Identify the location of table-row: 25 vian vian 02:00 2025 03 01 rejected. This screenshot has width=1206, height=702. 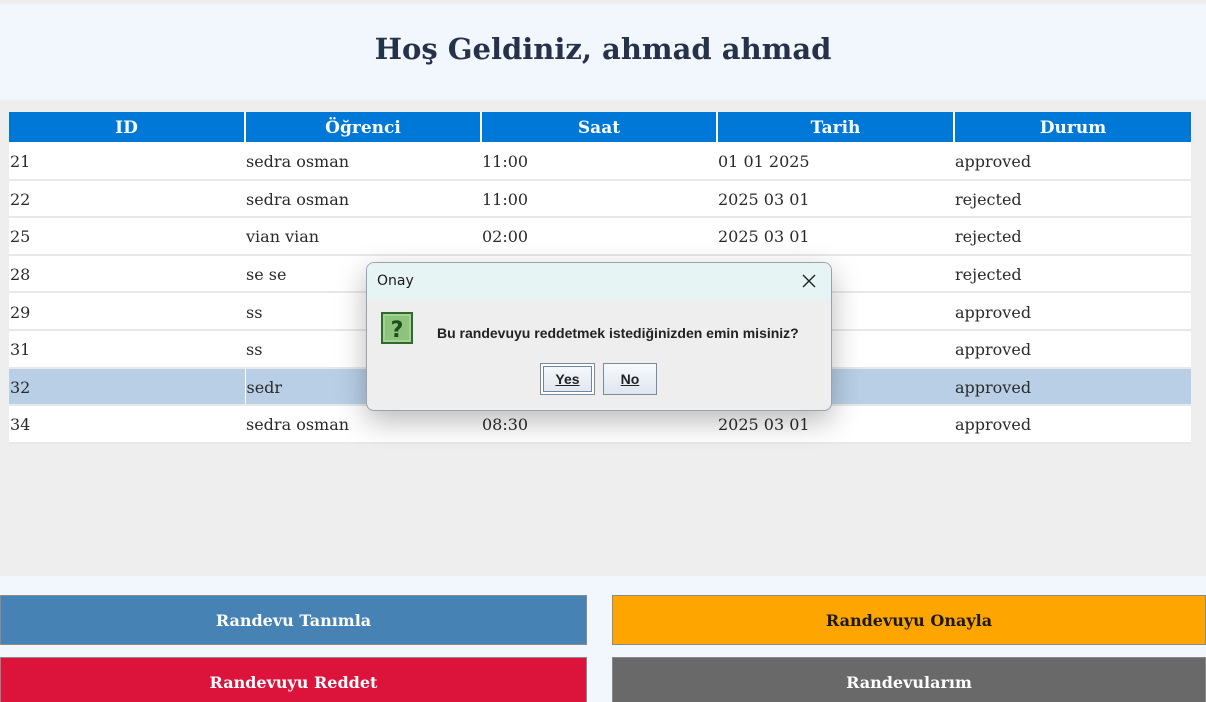
(600, 236).